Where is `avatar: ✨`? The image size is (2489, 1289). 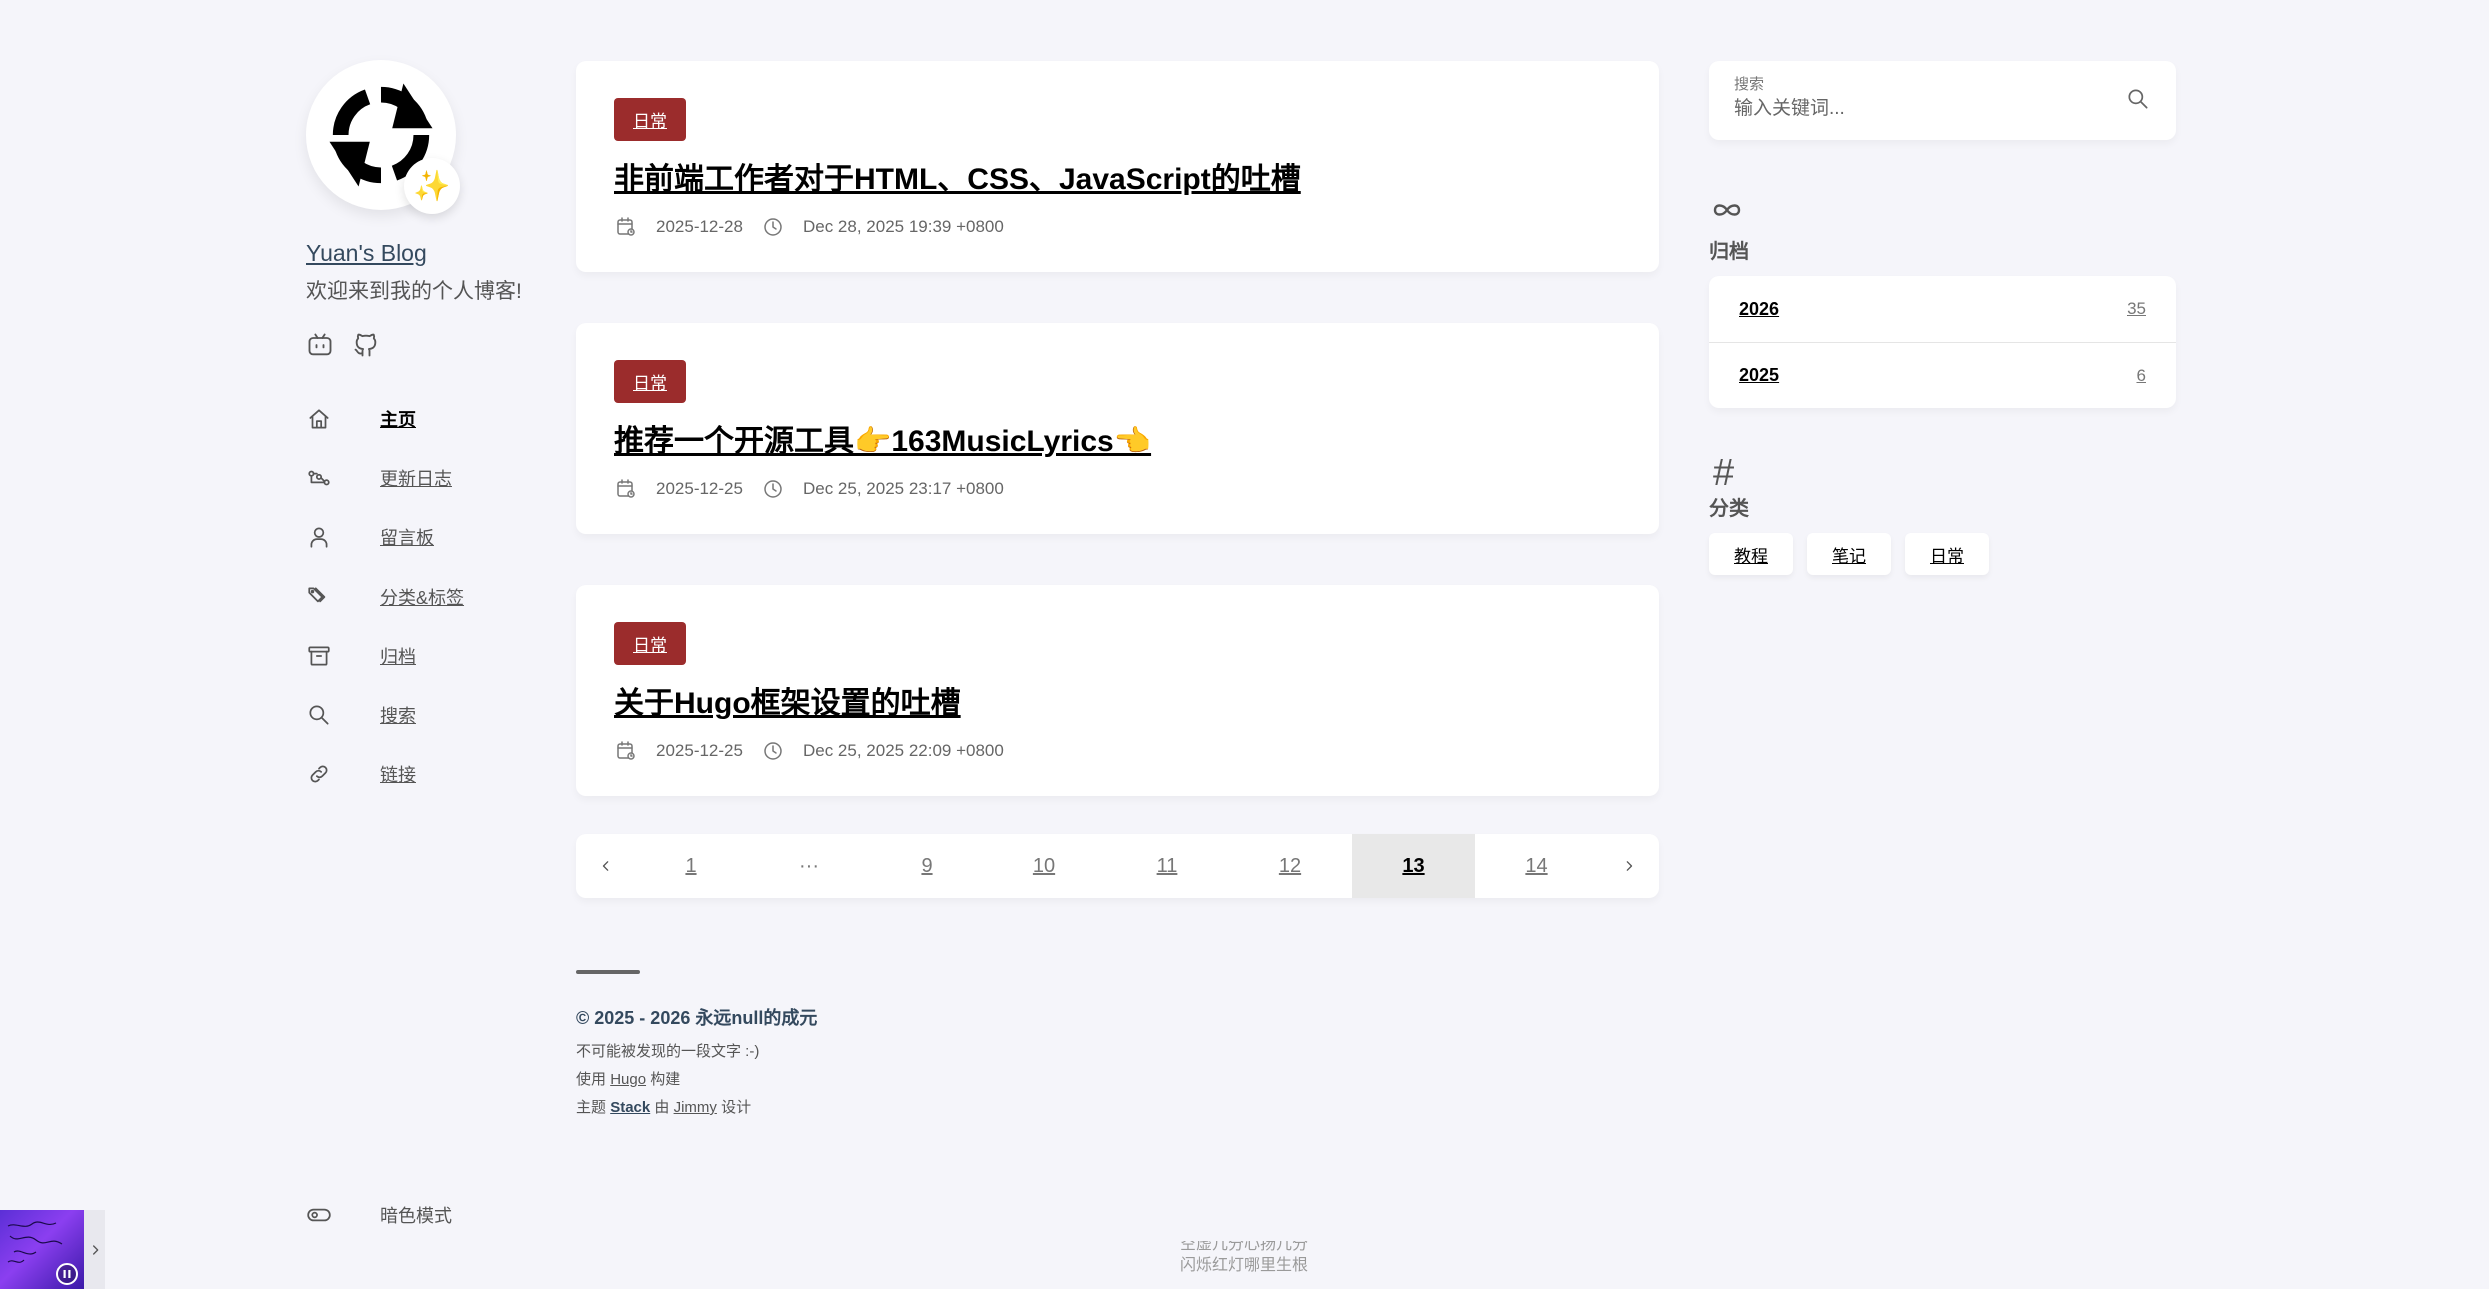
avatar: ✨ is located at coordinates (383, 137).